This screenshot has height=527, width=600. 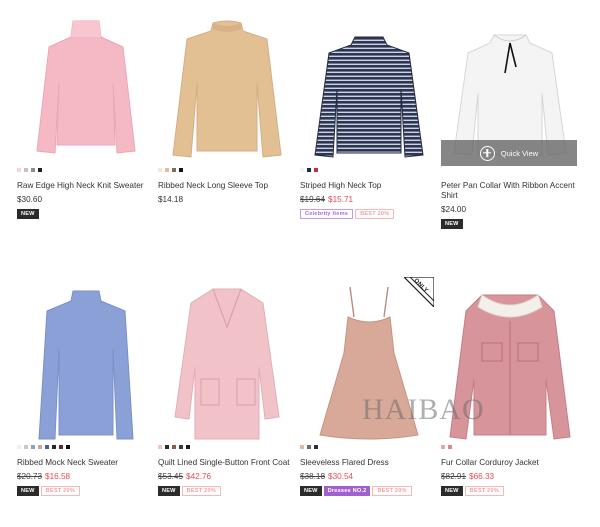 What do you see at coordinates (468, 476) in the screenshot?
I see `product-price: $82.91 $66.33` at bounding box center [468, 476].